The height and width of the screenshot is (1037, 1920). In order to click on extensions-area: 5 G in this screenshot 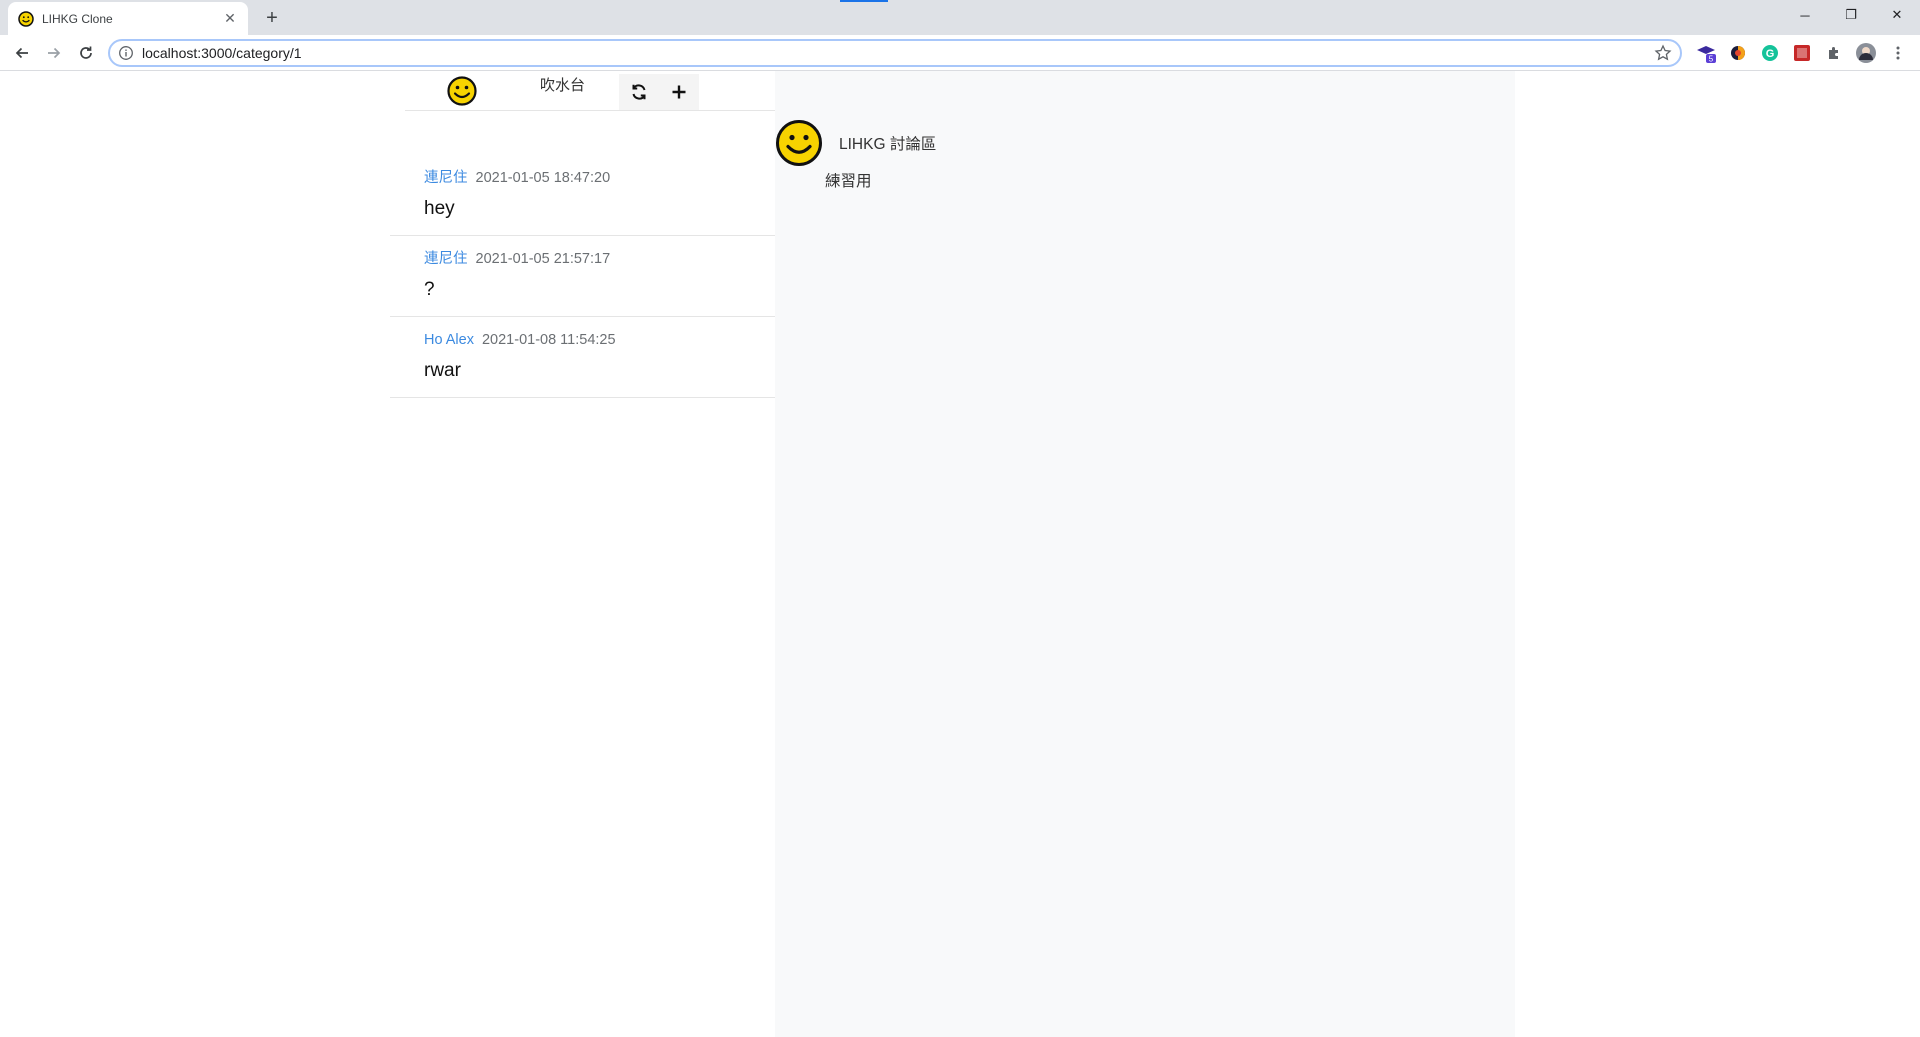, I will do `click(1802, 53)`.